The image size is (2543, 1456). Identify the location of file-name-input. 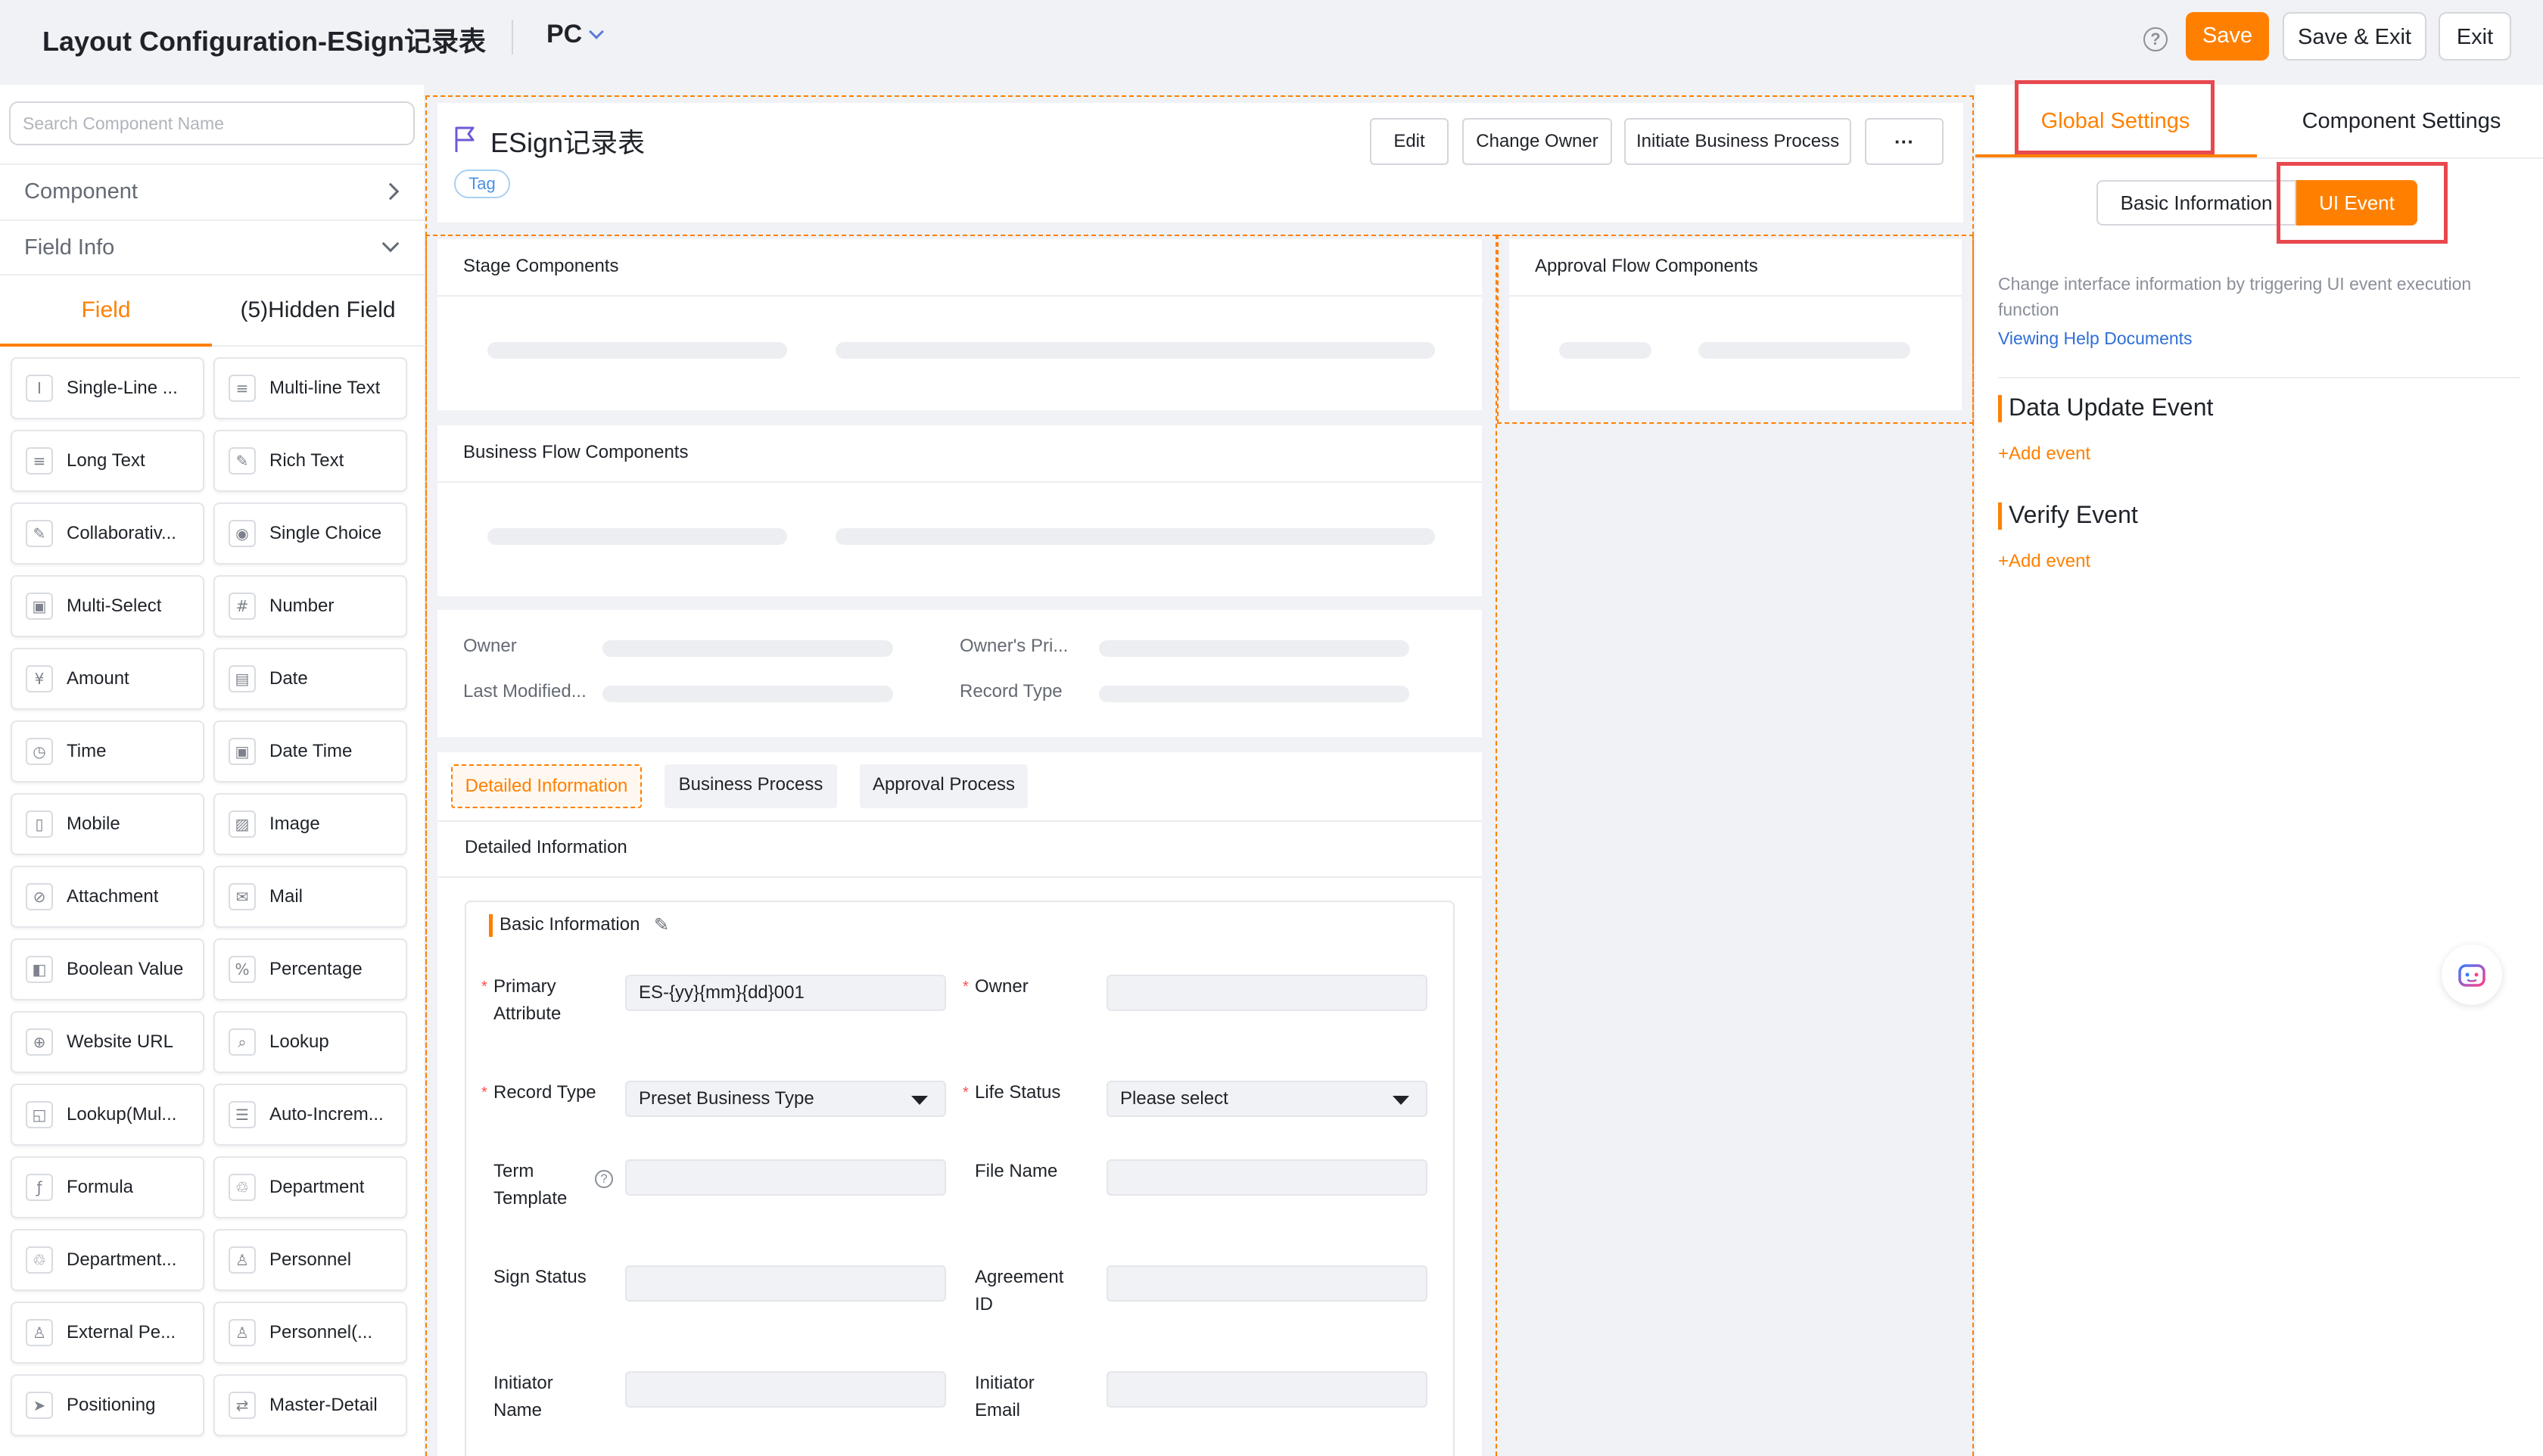
(1267, 1177).